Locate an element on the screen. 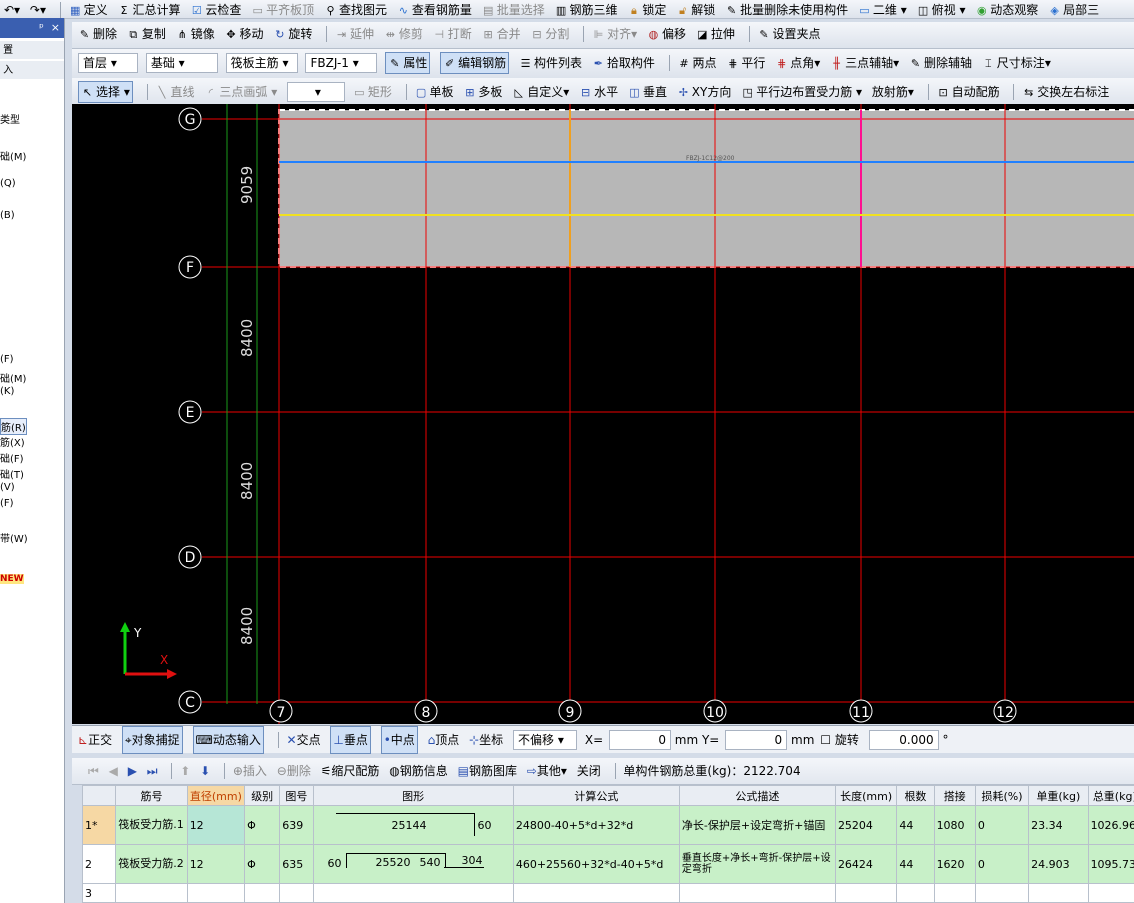  coordinate-snap: ⊹坐标 is located at coordinates (486, 740).